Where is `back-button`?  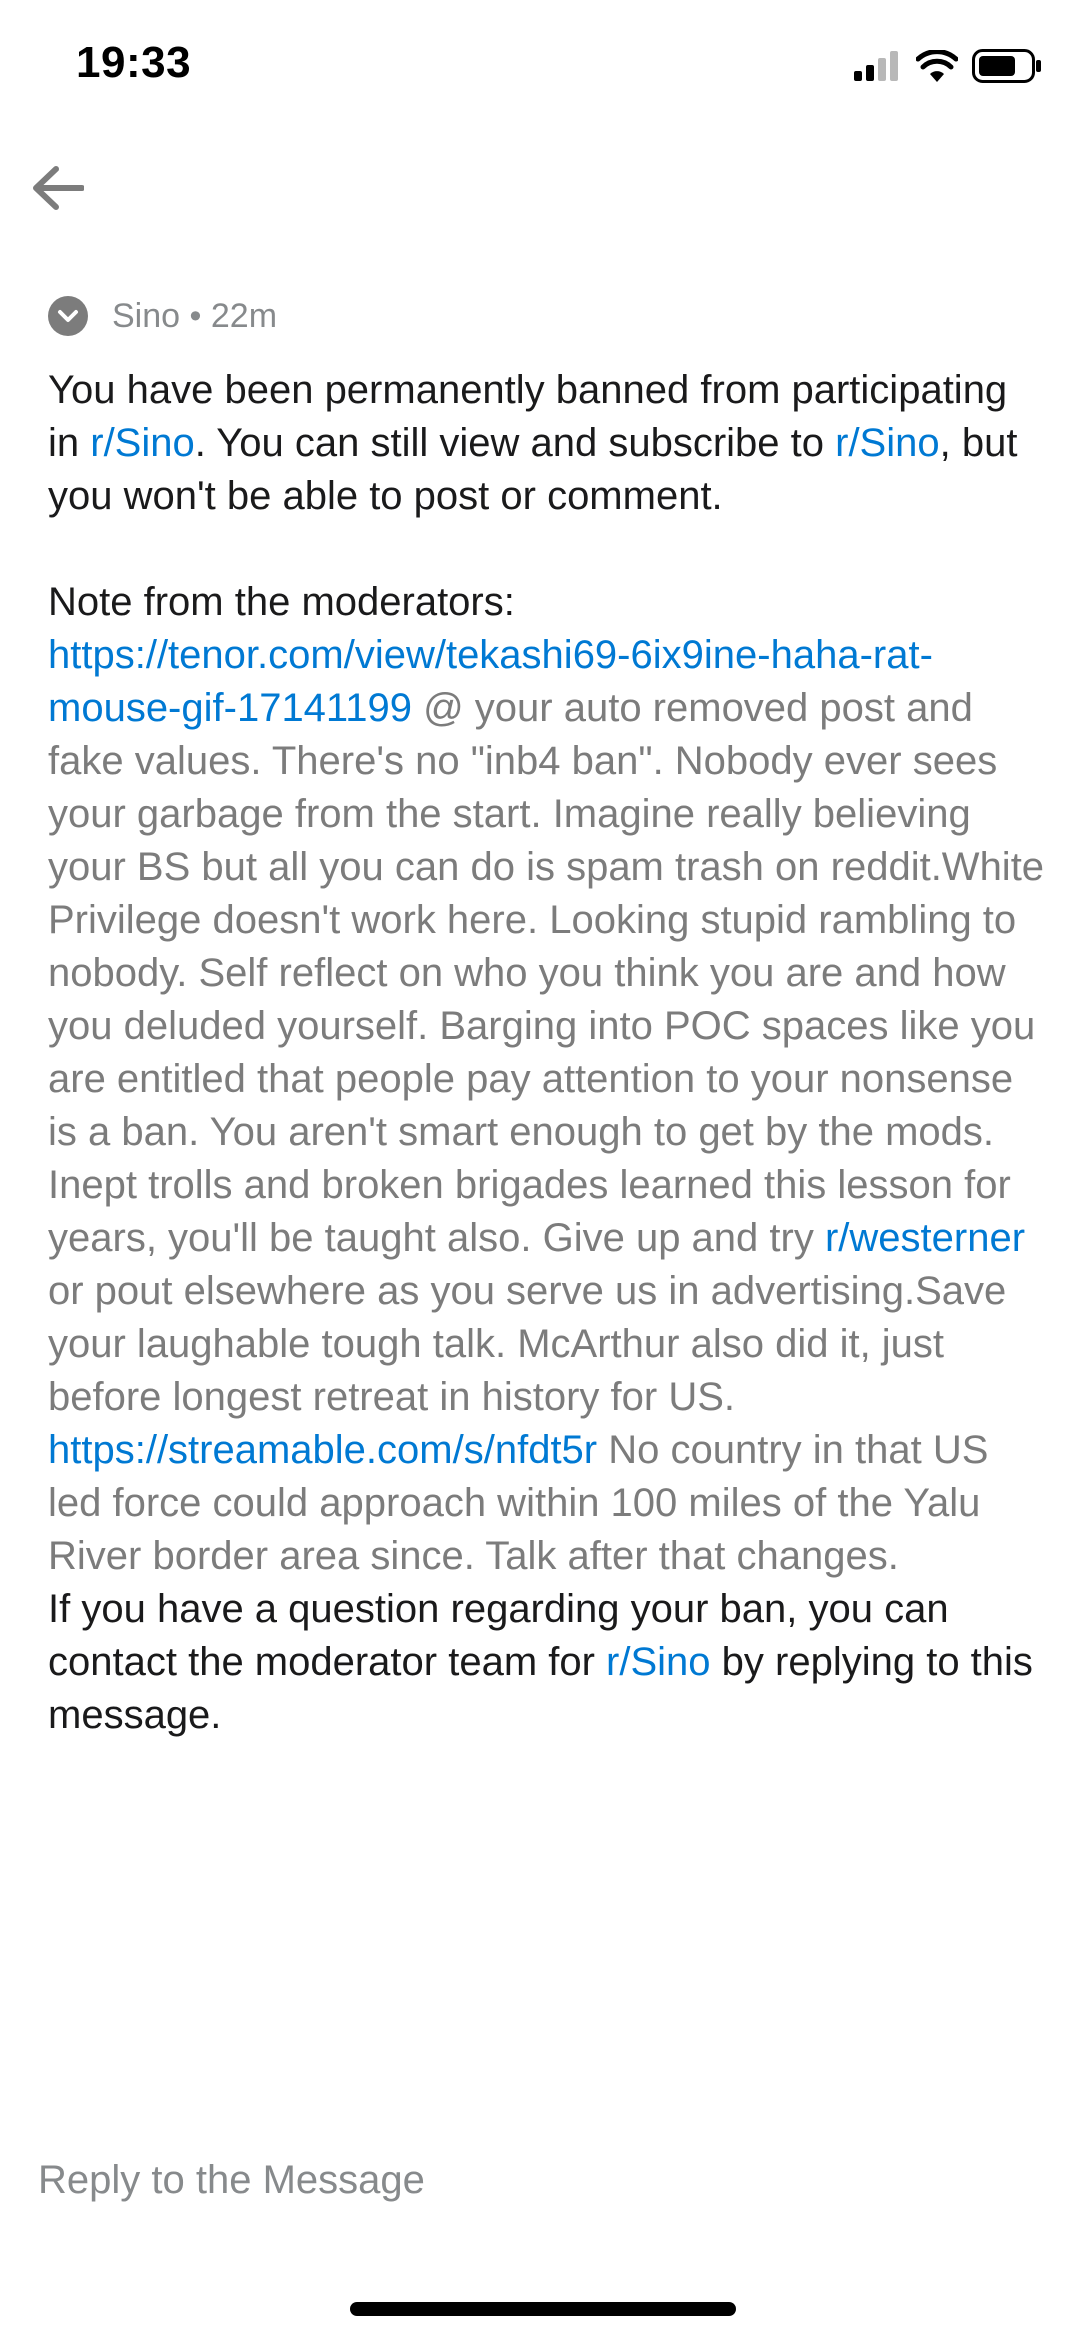
back-button is located at coordinates (58, 188).